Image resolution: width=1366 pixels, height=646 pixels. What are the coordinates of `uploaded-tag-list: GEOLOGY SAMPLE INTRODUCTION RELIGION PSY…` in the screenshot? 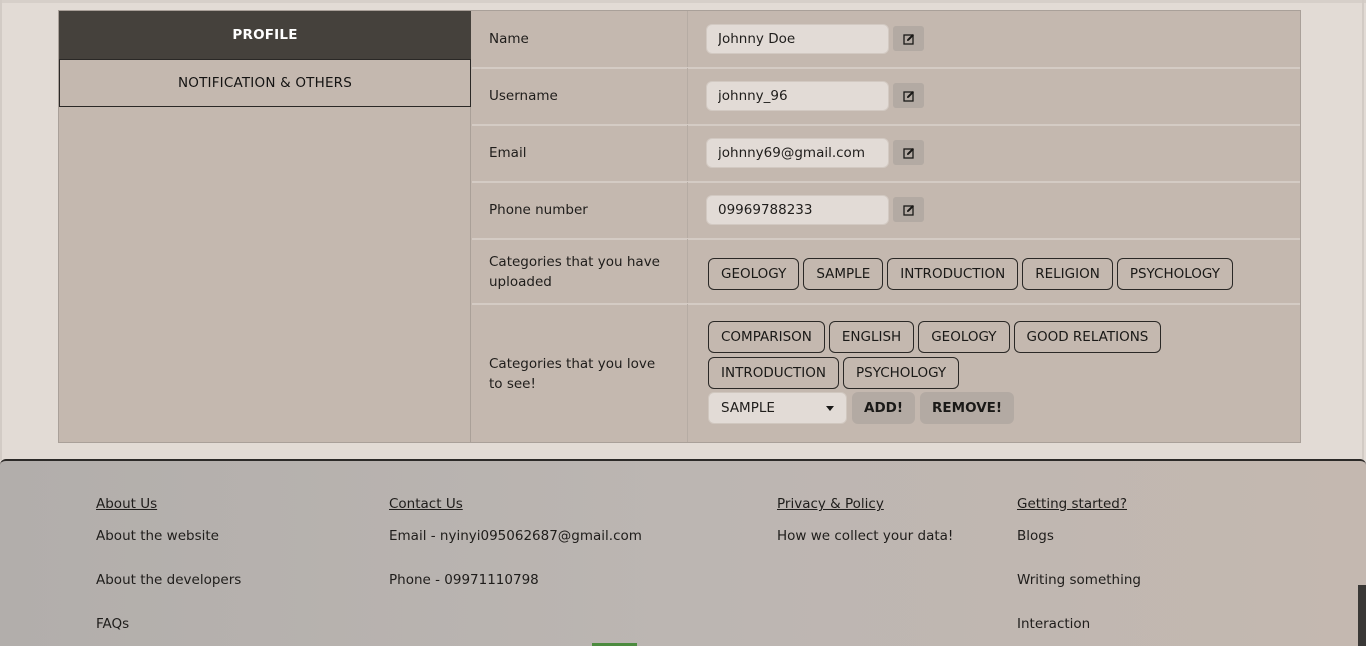 It's located at (970, 274).